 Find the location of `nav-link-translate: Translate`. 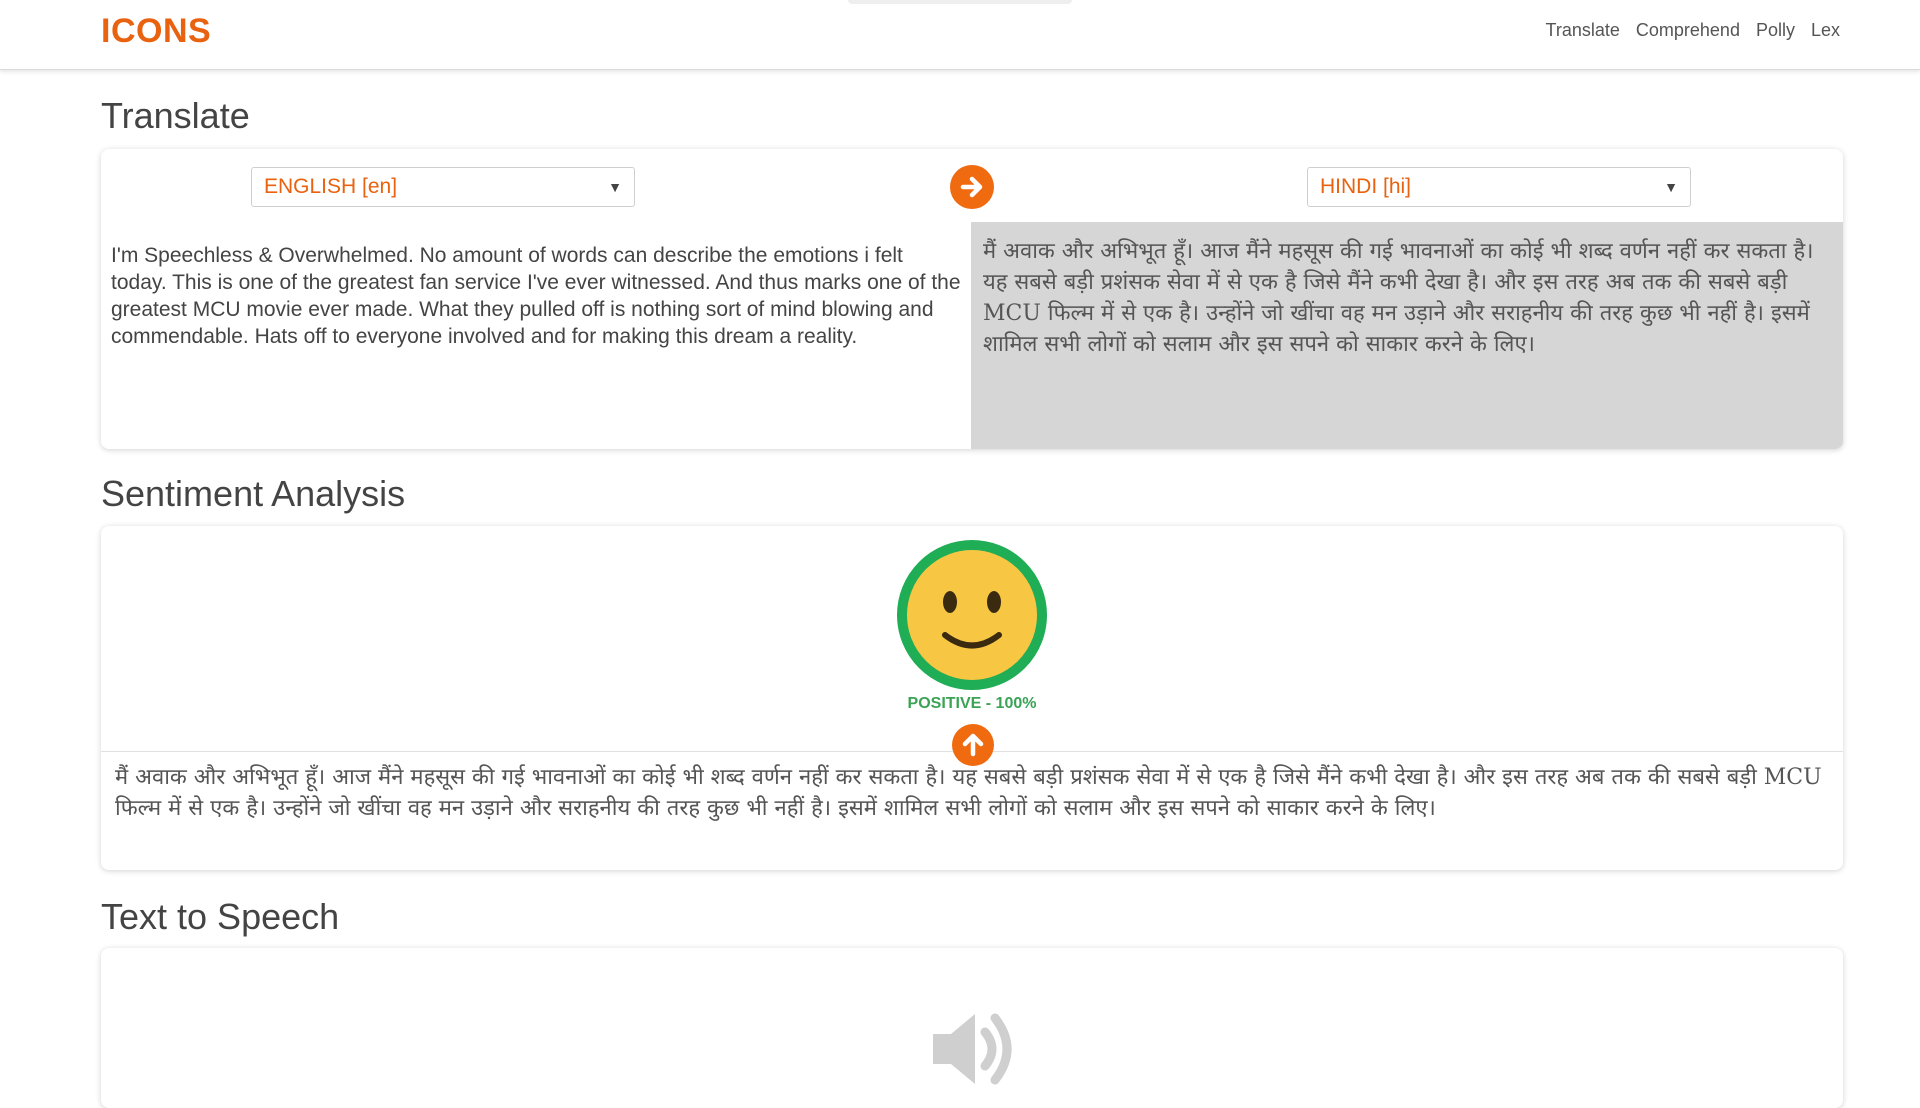

nav-link-translate: Translate is located at coordinates (1583, 30).